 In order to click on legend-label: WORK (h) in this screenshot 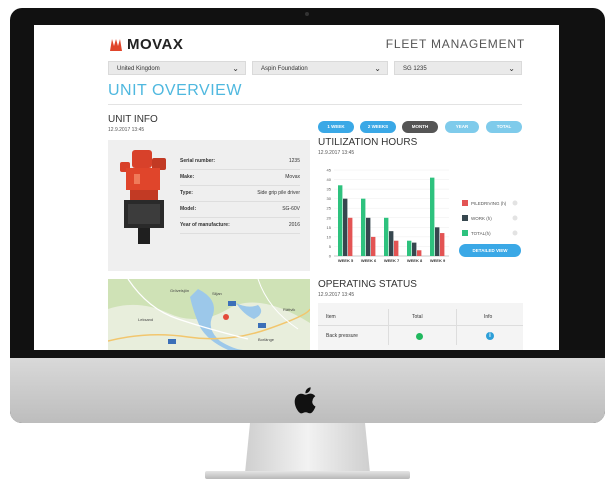, I will do `click(481, 218)`.